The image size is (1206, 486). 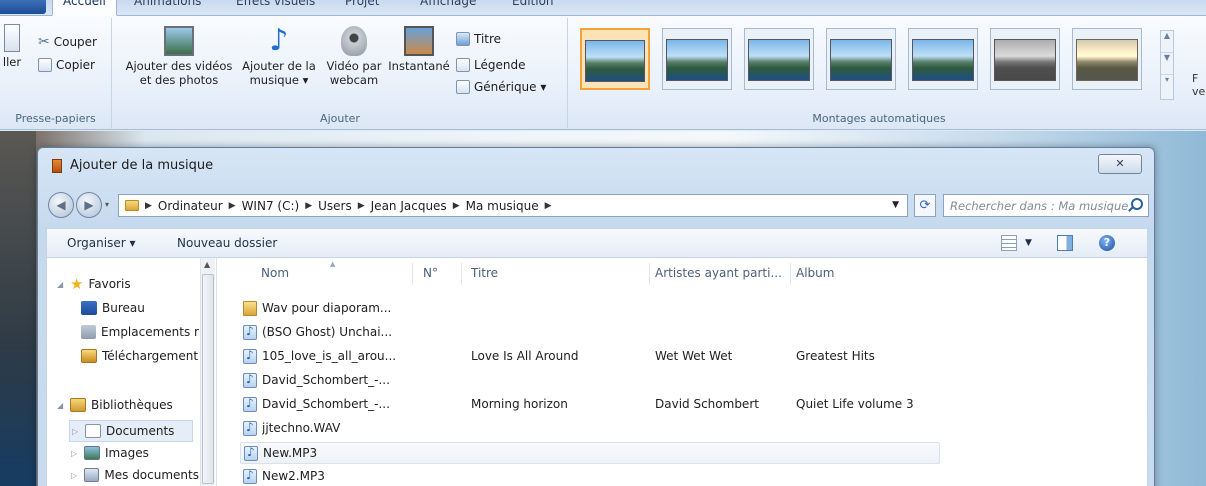 What do you see at coordinates (23, 7) in the screenshot?
I see `app-menu-button` at bounding box center [23, 7].